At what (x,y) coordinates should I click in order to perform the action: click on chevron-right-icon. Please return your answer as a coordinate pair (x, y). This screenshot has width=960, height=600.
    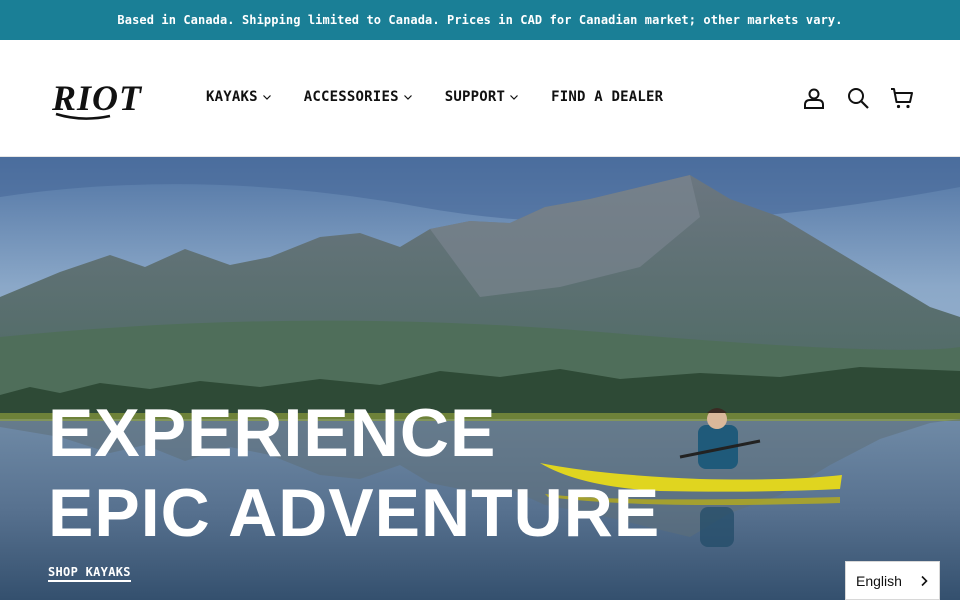
    Looking at the image, I should click on (924, 580).